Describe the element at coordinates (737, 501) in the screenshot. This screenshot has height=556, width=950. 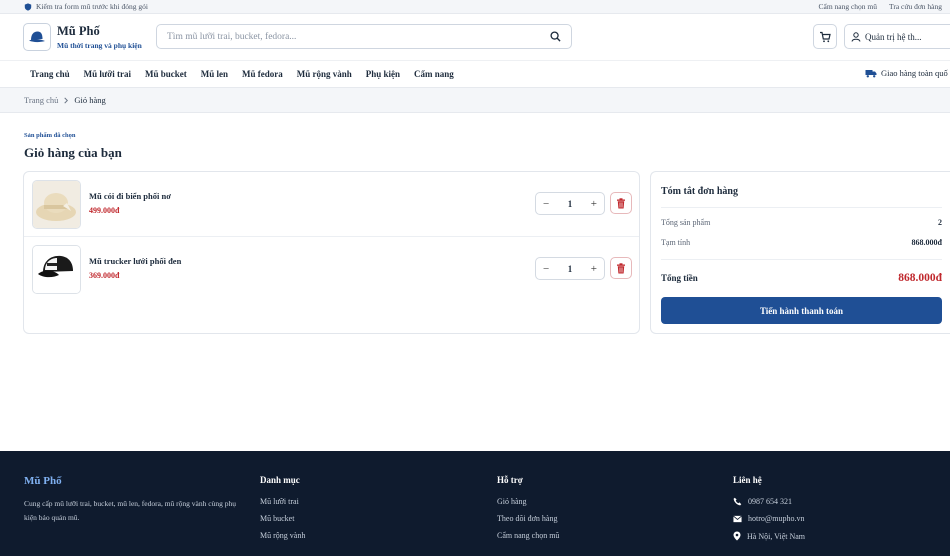
I see `phone-icon` at that location.